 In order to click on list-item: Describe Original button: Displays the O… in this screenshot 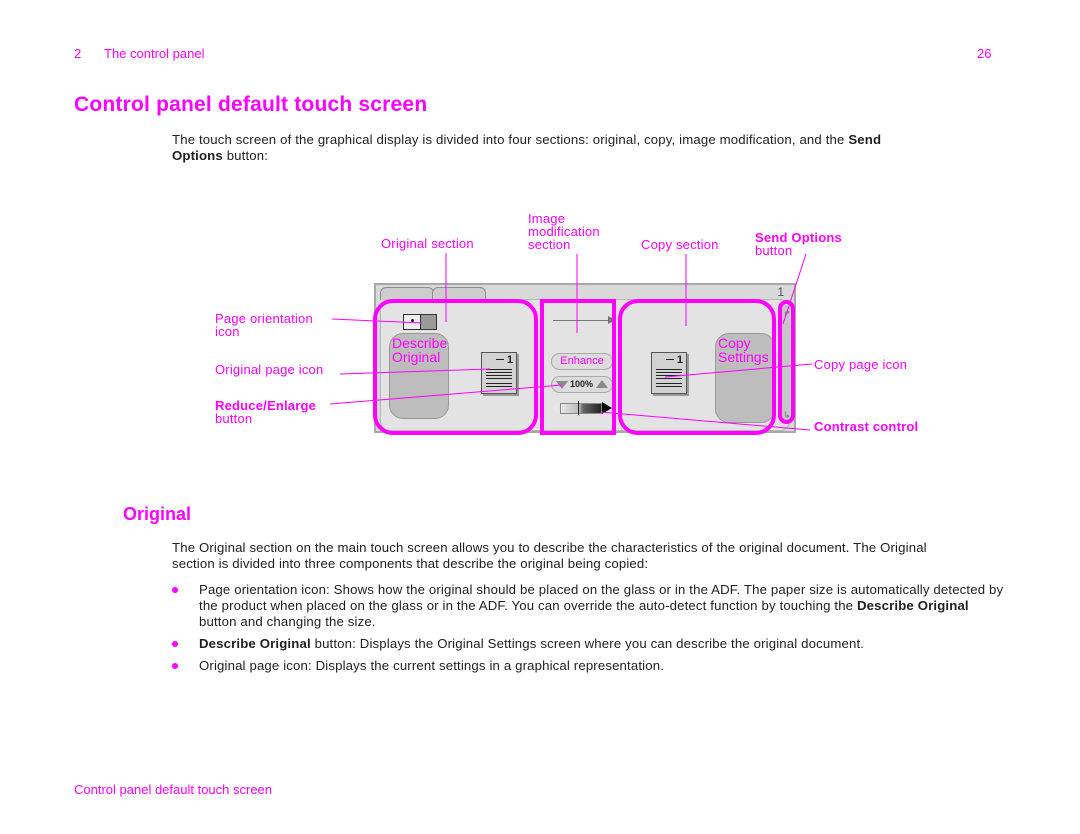, I will do `click(588, 644)`.